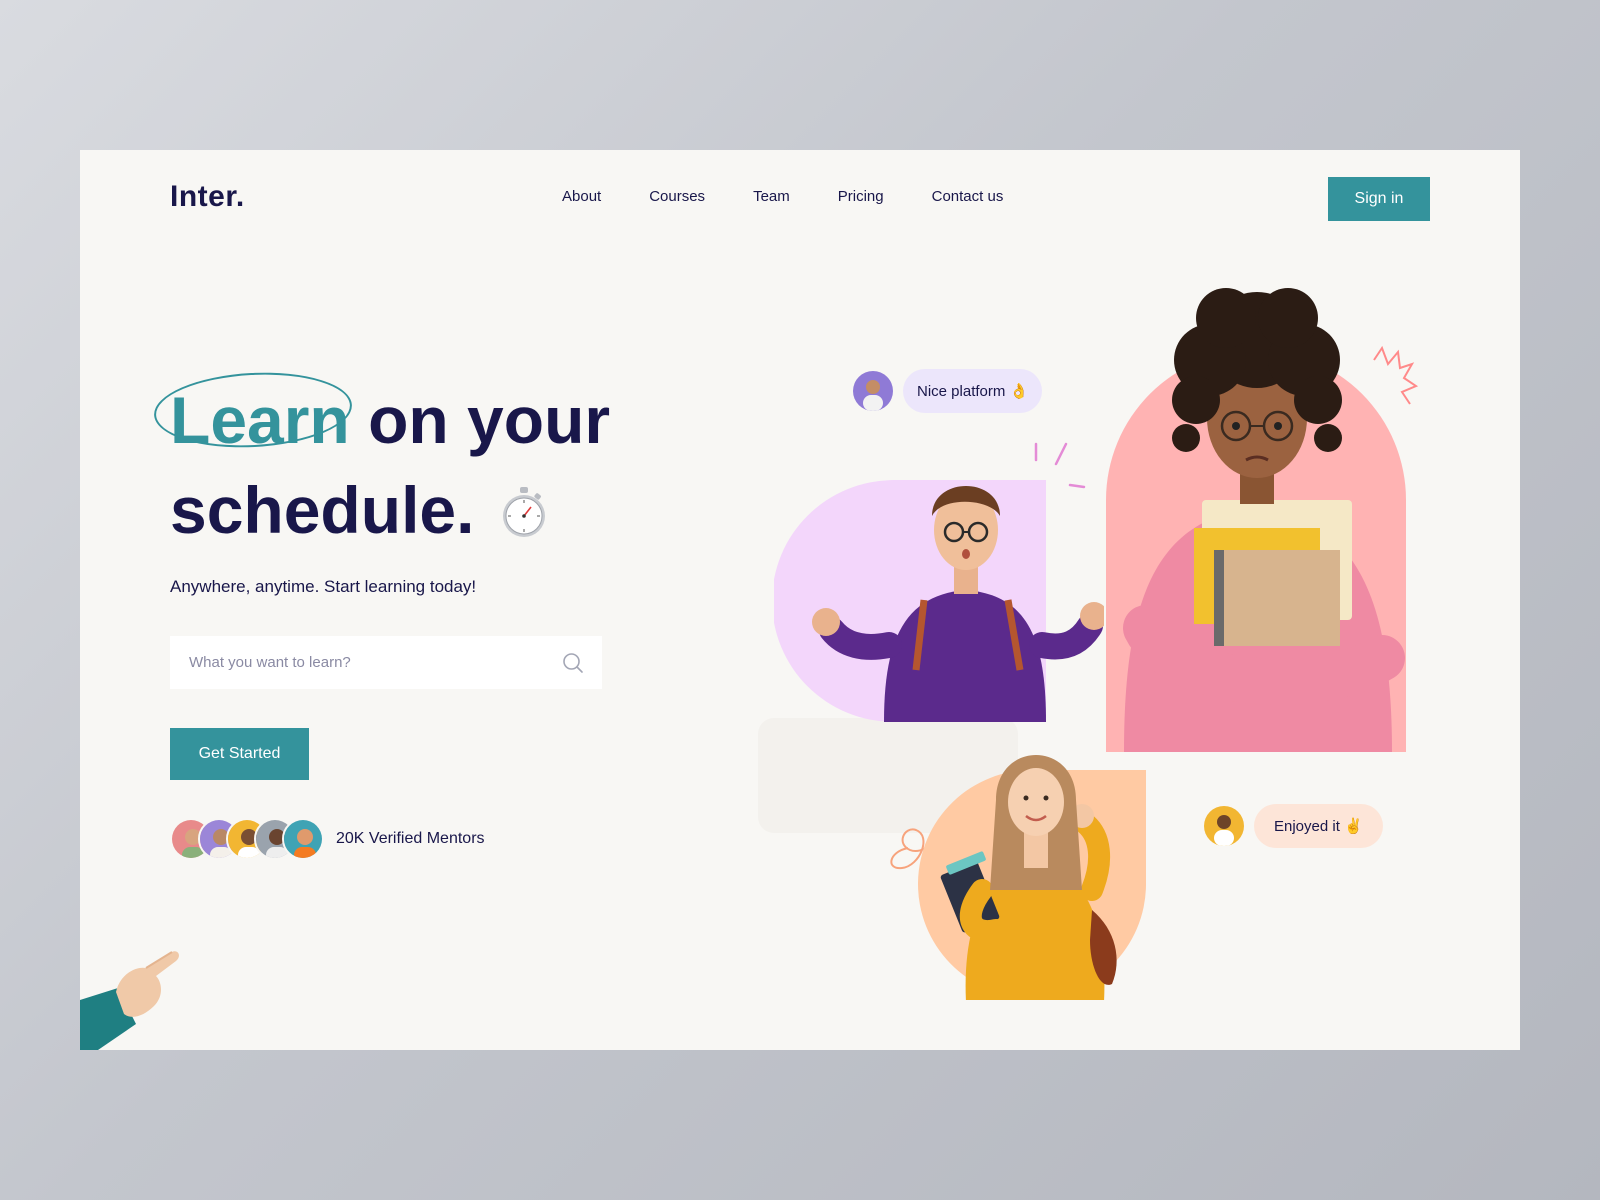  Describe the element at coordinates (1318, 826) in the screenshot. I see `testimonial-text-bottom: Enjoyed it ✌️` at that location.